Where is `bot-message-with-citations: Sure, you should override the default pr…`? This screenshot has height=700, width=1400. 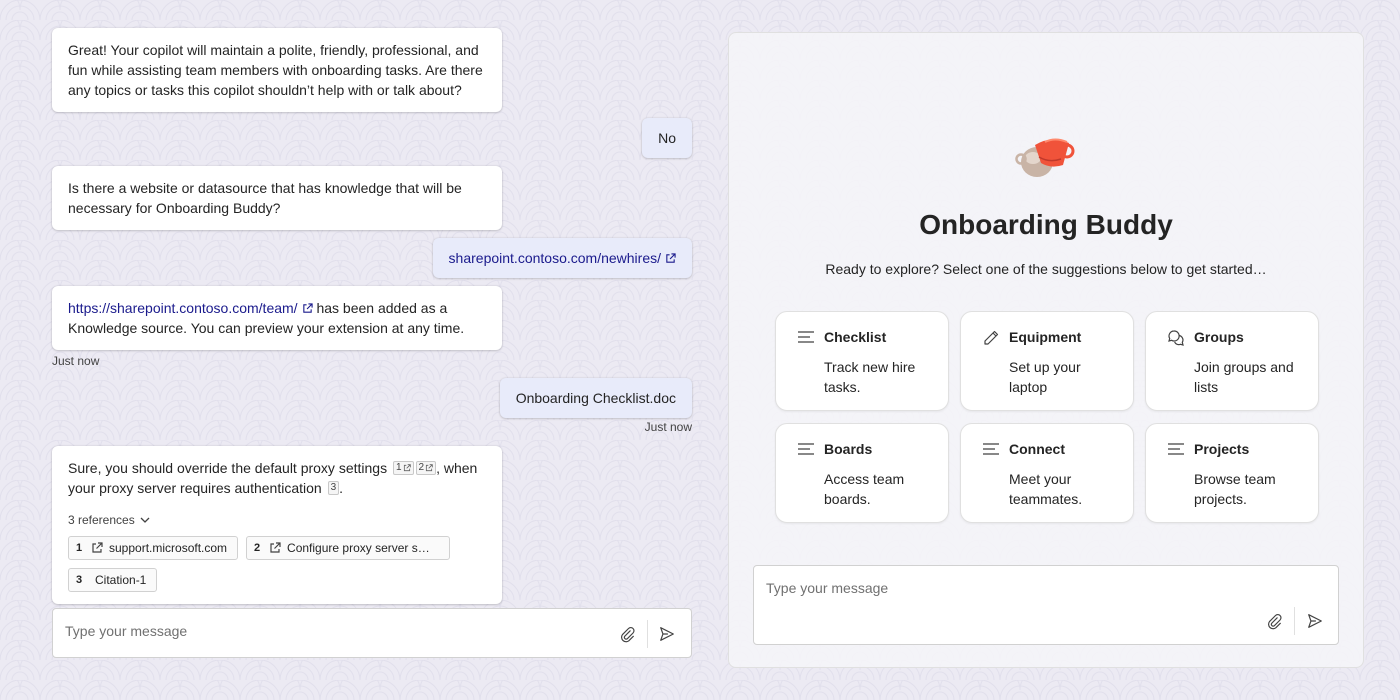
bot-message-with-citations: Sure, you should override the default pr… is located at coordinates (277, 525).